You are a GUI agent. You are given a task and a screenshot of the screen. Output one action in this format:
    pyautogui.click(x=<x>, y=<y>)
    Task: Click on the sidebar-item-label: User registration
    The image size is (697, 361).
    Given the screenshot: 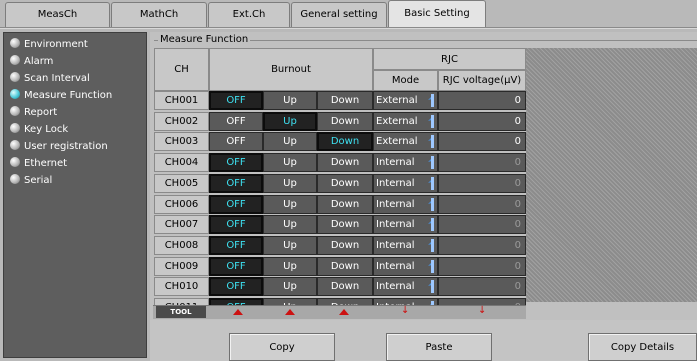 What is the action you would take?
    pyautogui.click(x=66, y=146)
    